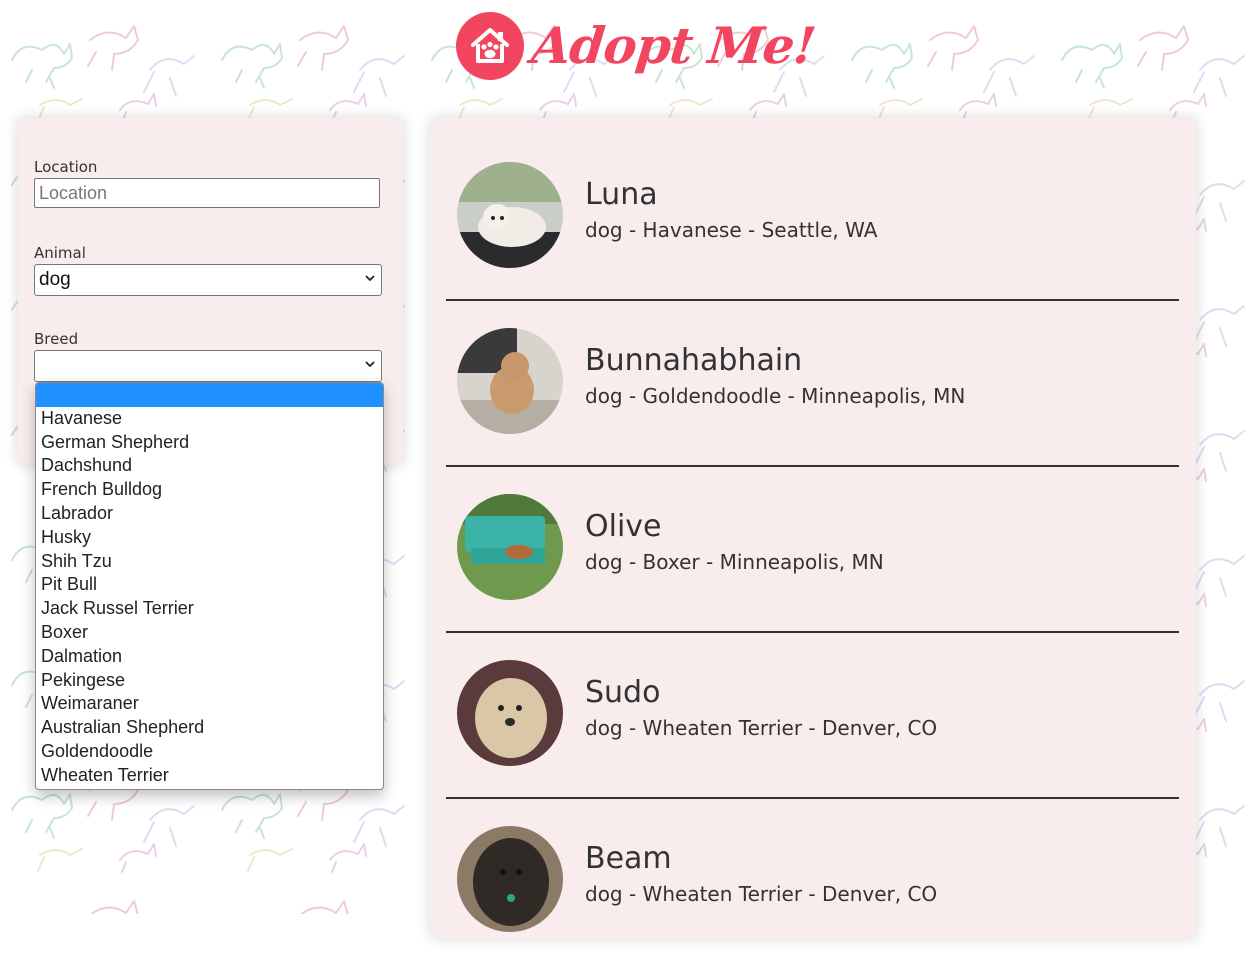 This screenshot has width=1248, height=963. I want to click on breed-option: Pit Bull, so click(209, 585).